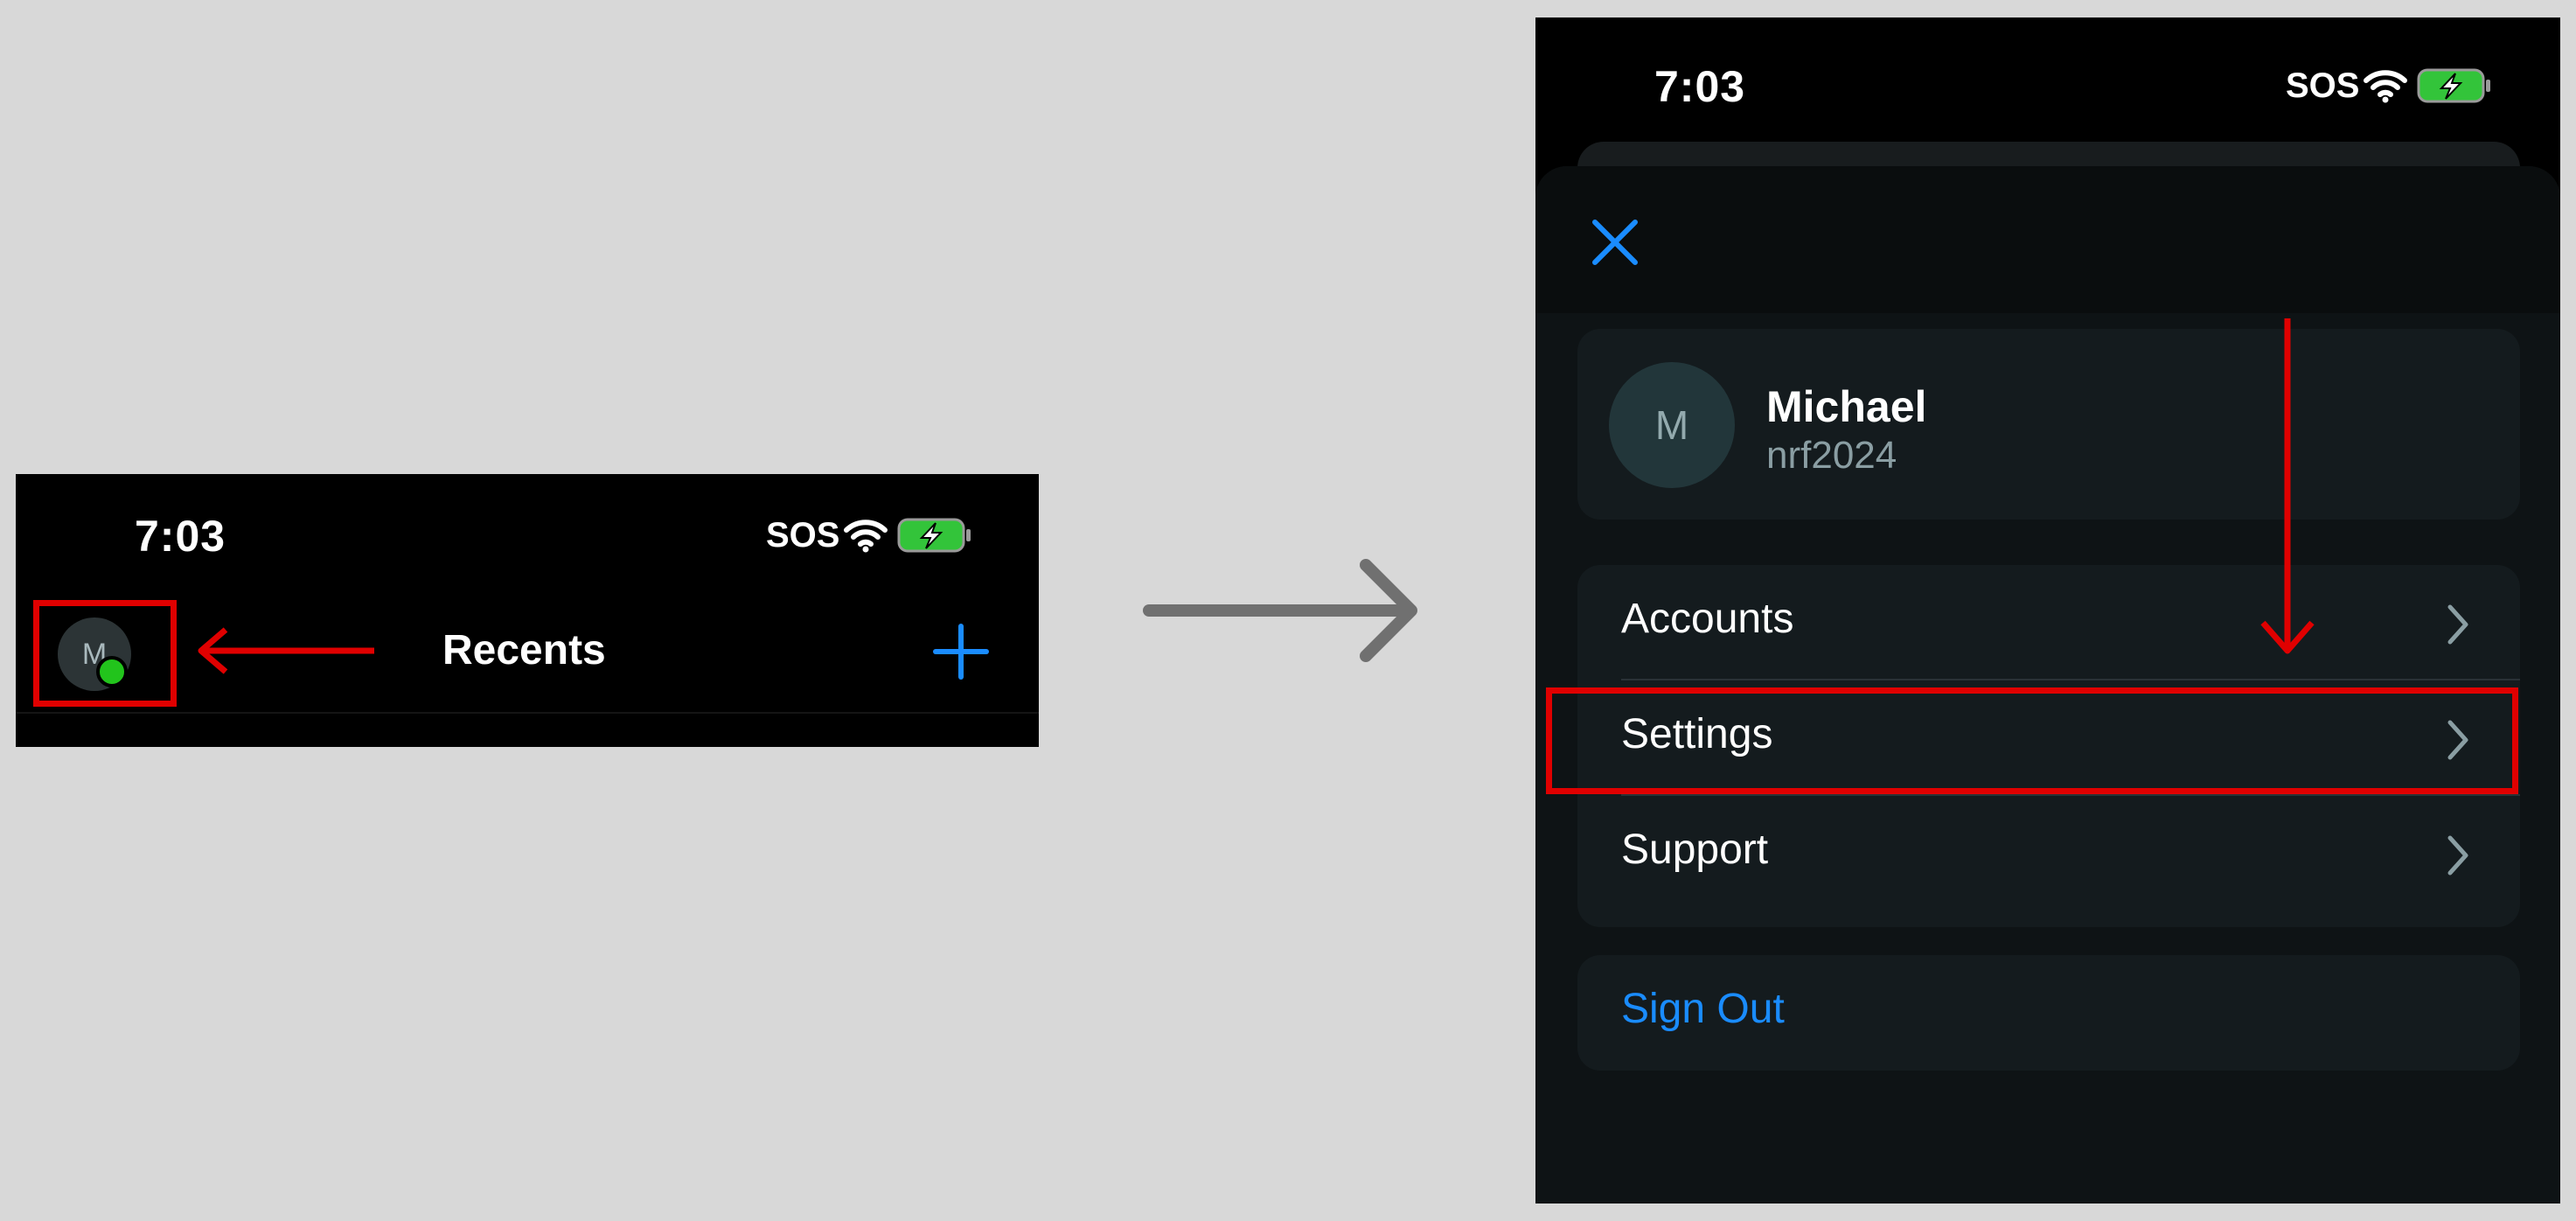  Describe the element at coordinates (527, 713) in the screenshot. I see `nav-divider` at that location.